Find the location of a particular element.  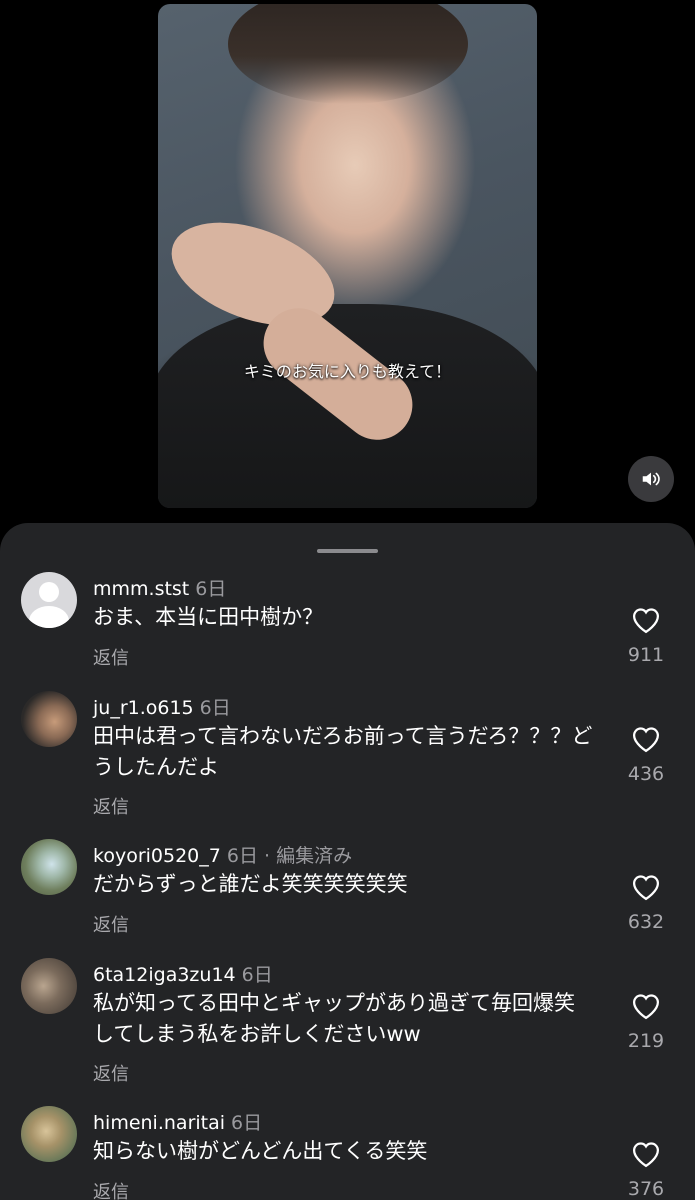

avatar-head-shape is located at coordinates (49, 592).